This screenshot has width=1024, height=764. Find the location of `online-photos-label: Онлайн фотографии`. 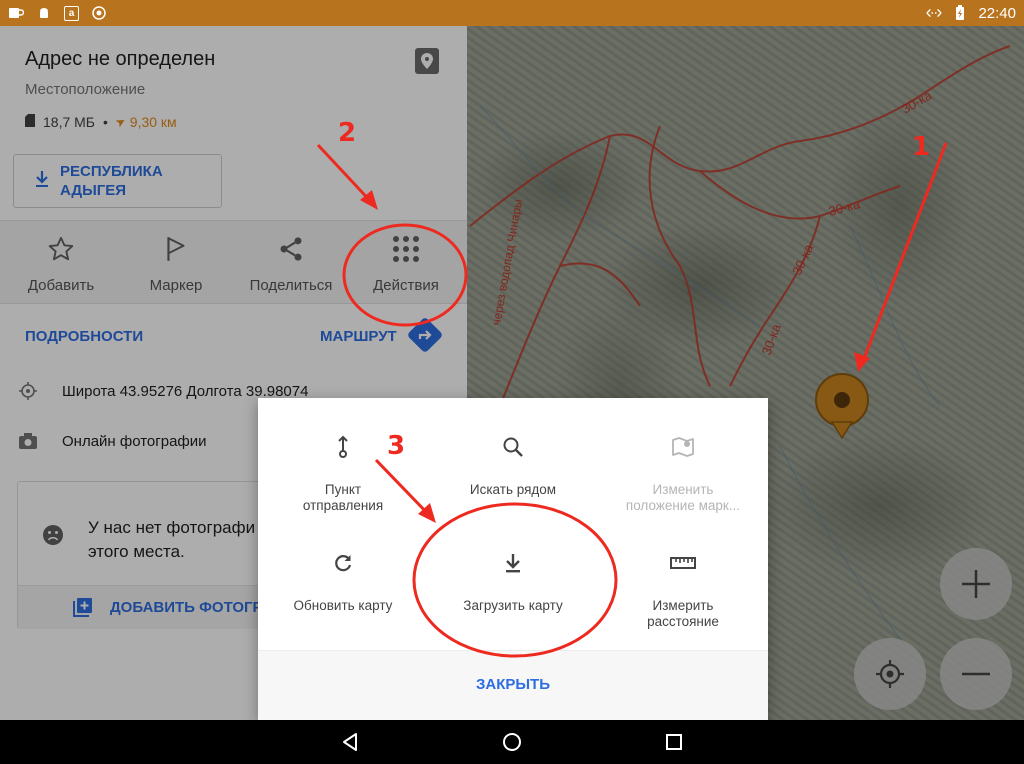

online-photos-label: Онлайн фотографии is located at coordinates (134, 441).